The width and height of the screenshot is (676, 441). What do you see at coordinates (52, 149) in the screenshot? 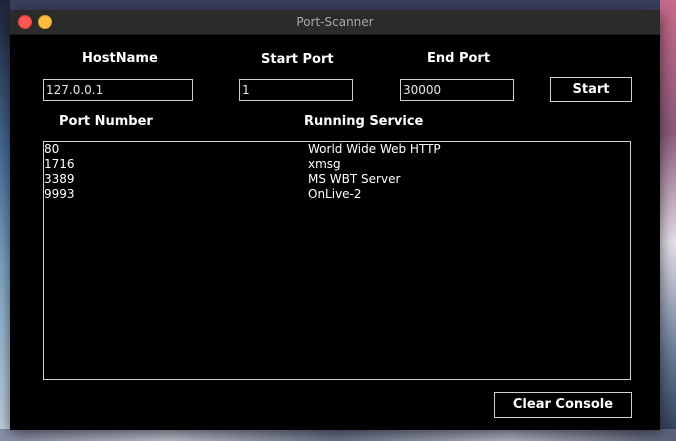
I see `port-cell: 80` at bounding box center [52, 149].